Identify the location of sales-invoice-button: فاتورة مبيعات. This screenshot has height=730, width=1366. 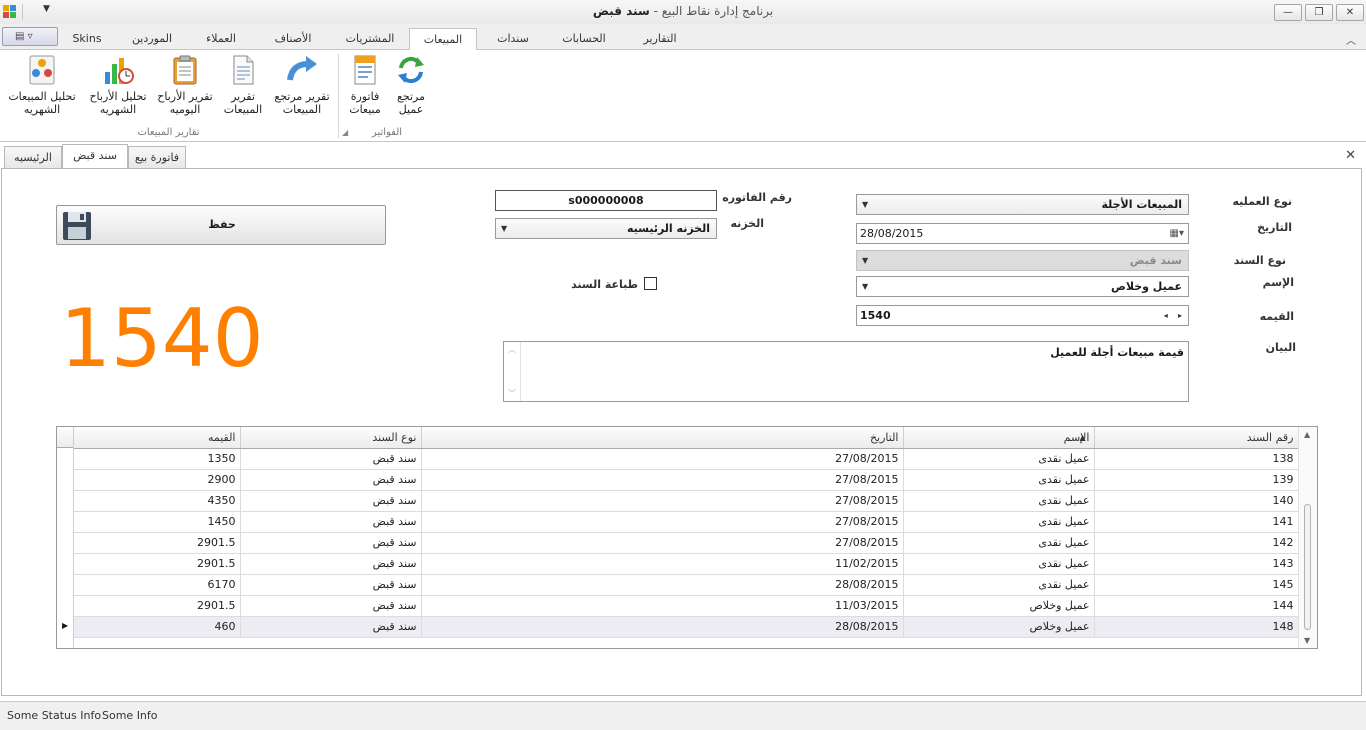
(365, 87).